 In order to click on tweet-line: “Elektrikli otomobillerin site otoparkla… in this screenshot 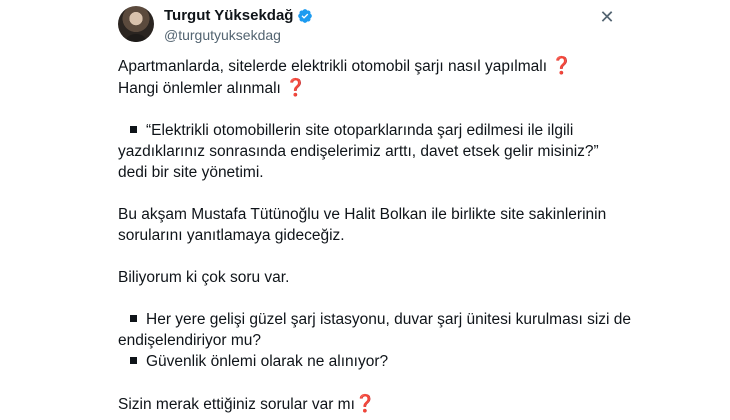, I will do `click(388, 130)`.